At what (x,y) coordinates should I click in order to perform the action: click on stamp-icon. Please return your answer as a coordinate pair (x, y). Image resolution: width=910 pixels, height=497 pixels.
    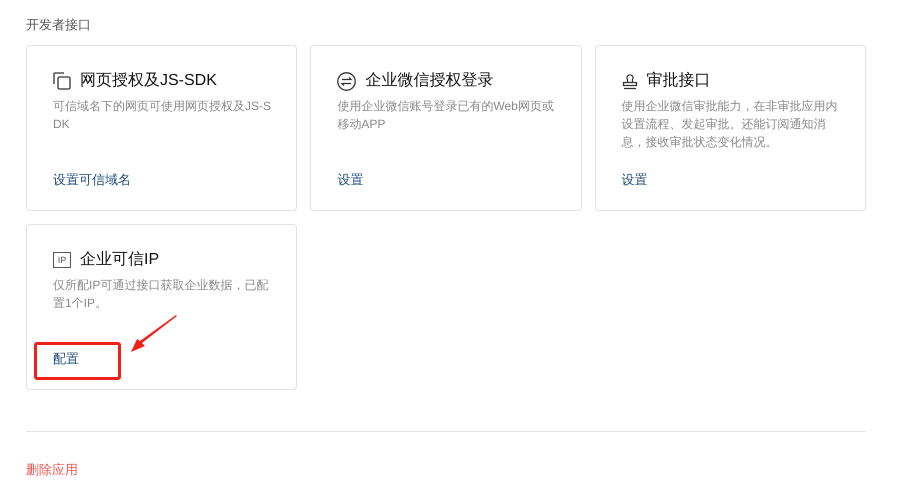
    Looking at the image, I should click on (630, 81).